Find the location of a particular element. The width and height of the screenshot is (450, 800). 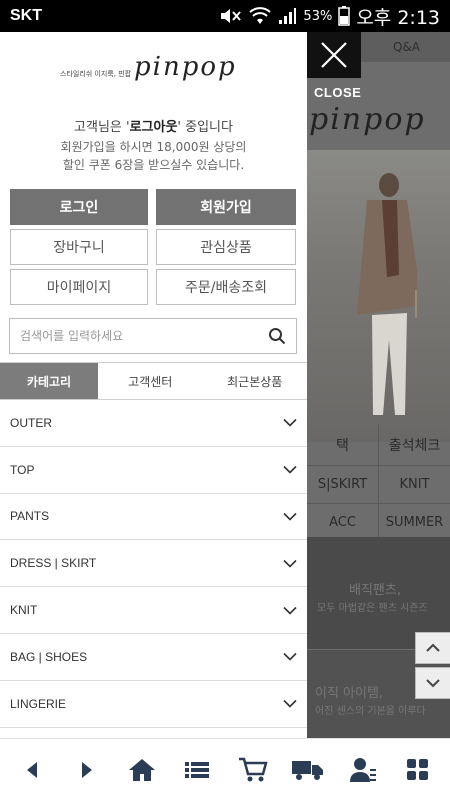

back-button is located at coordinates (32, 770).